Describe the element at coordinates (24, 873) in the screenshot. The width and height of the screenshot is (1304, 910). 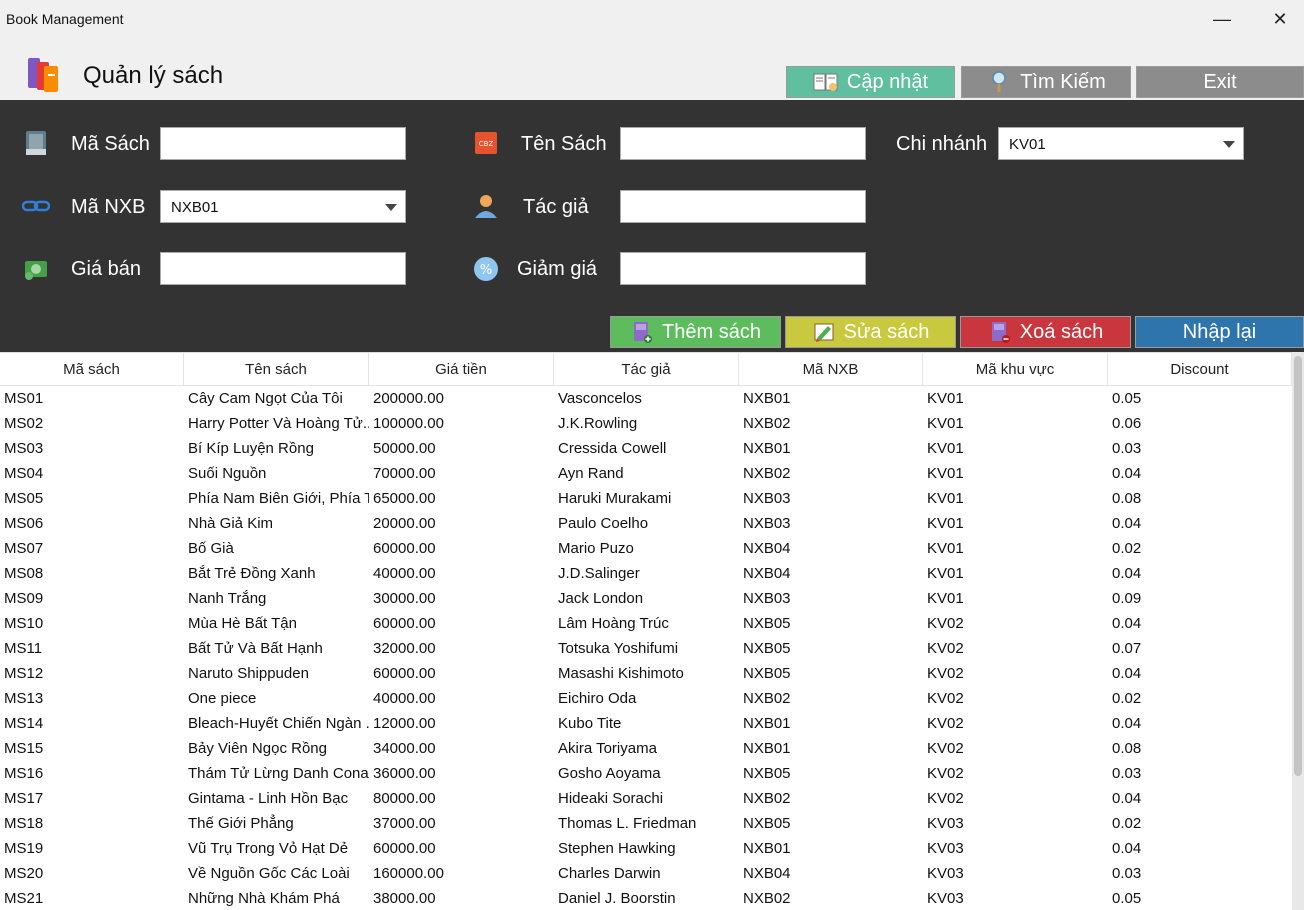
I see `table-cell: MS20` at that location.